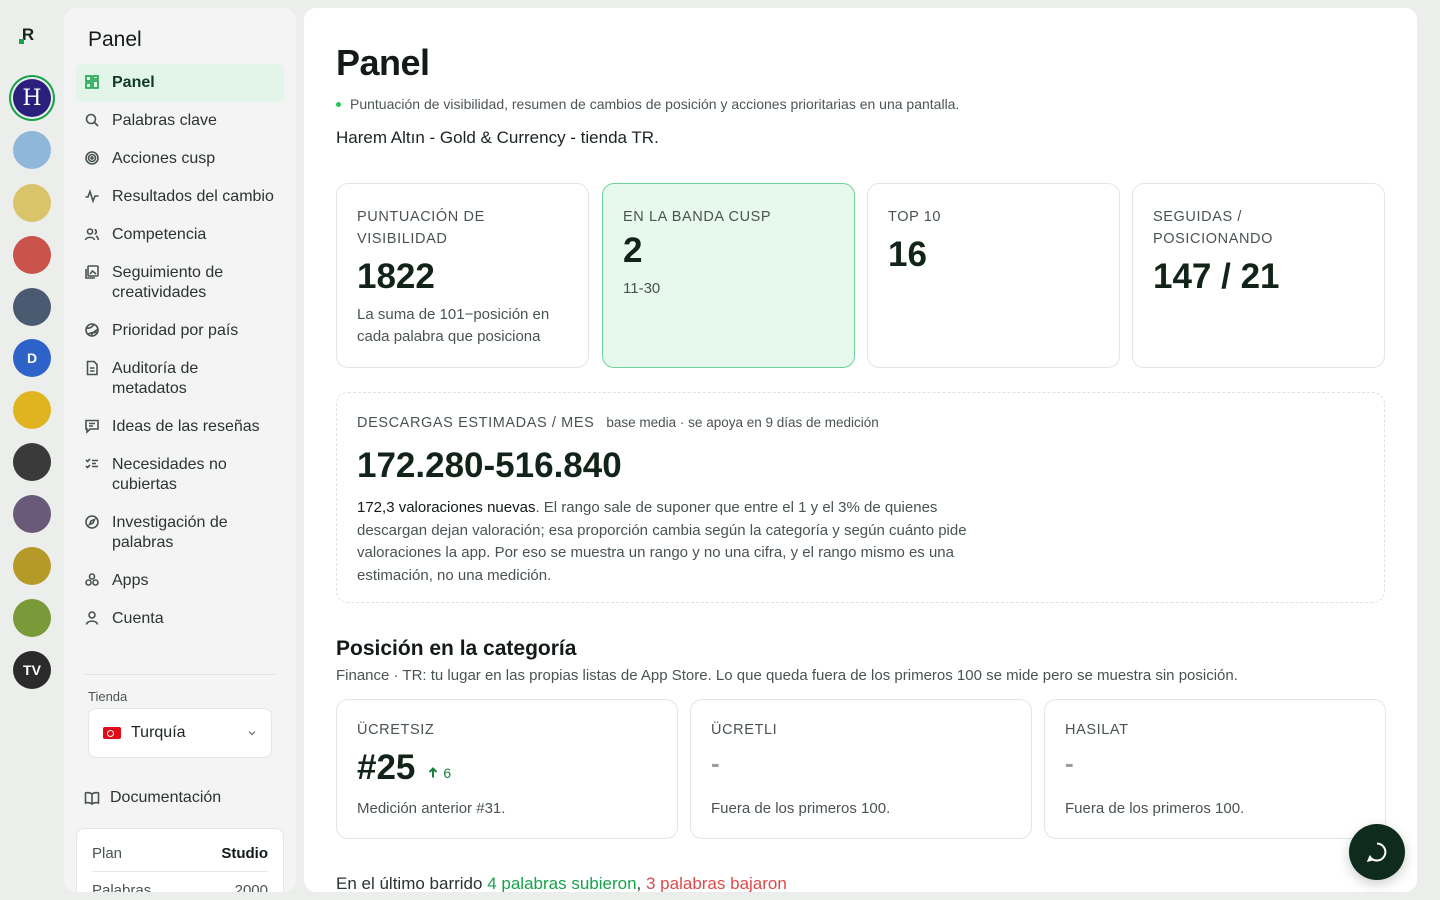  I want to click on plan-box: Plan Studio Palabras 2000, so click(180, 860).